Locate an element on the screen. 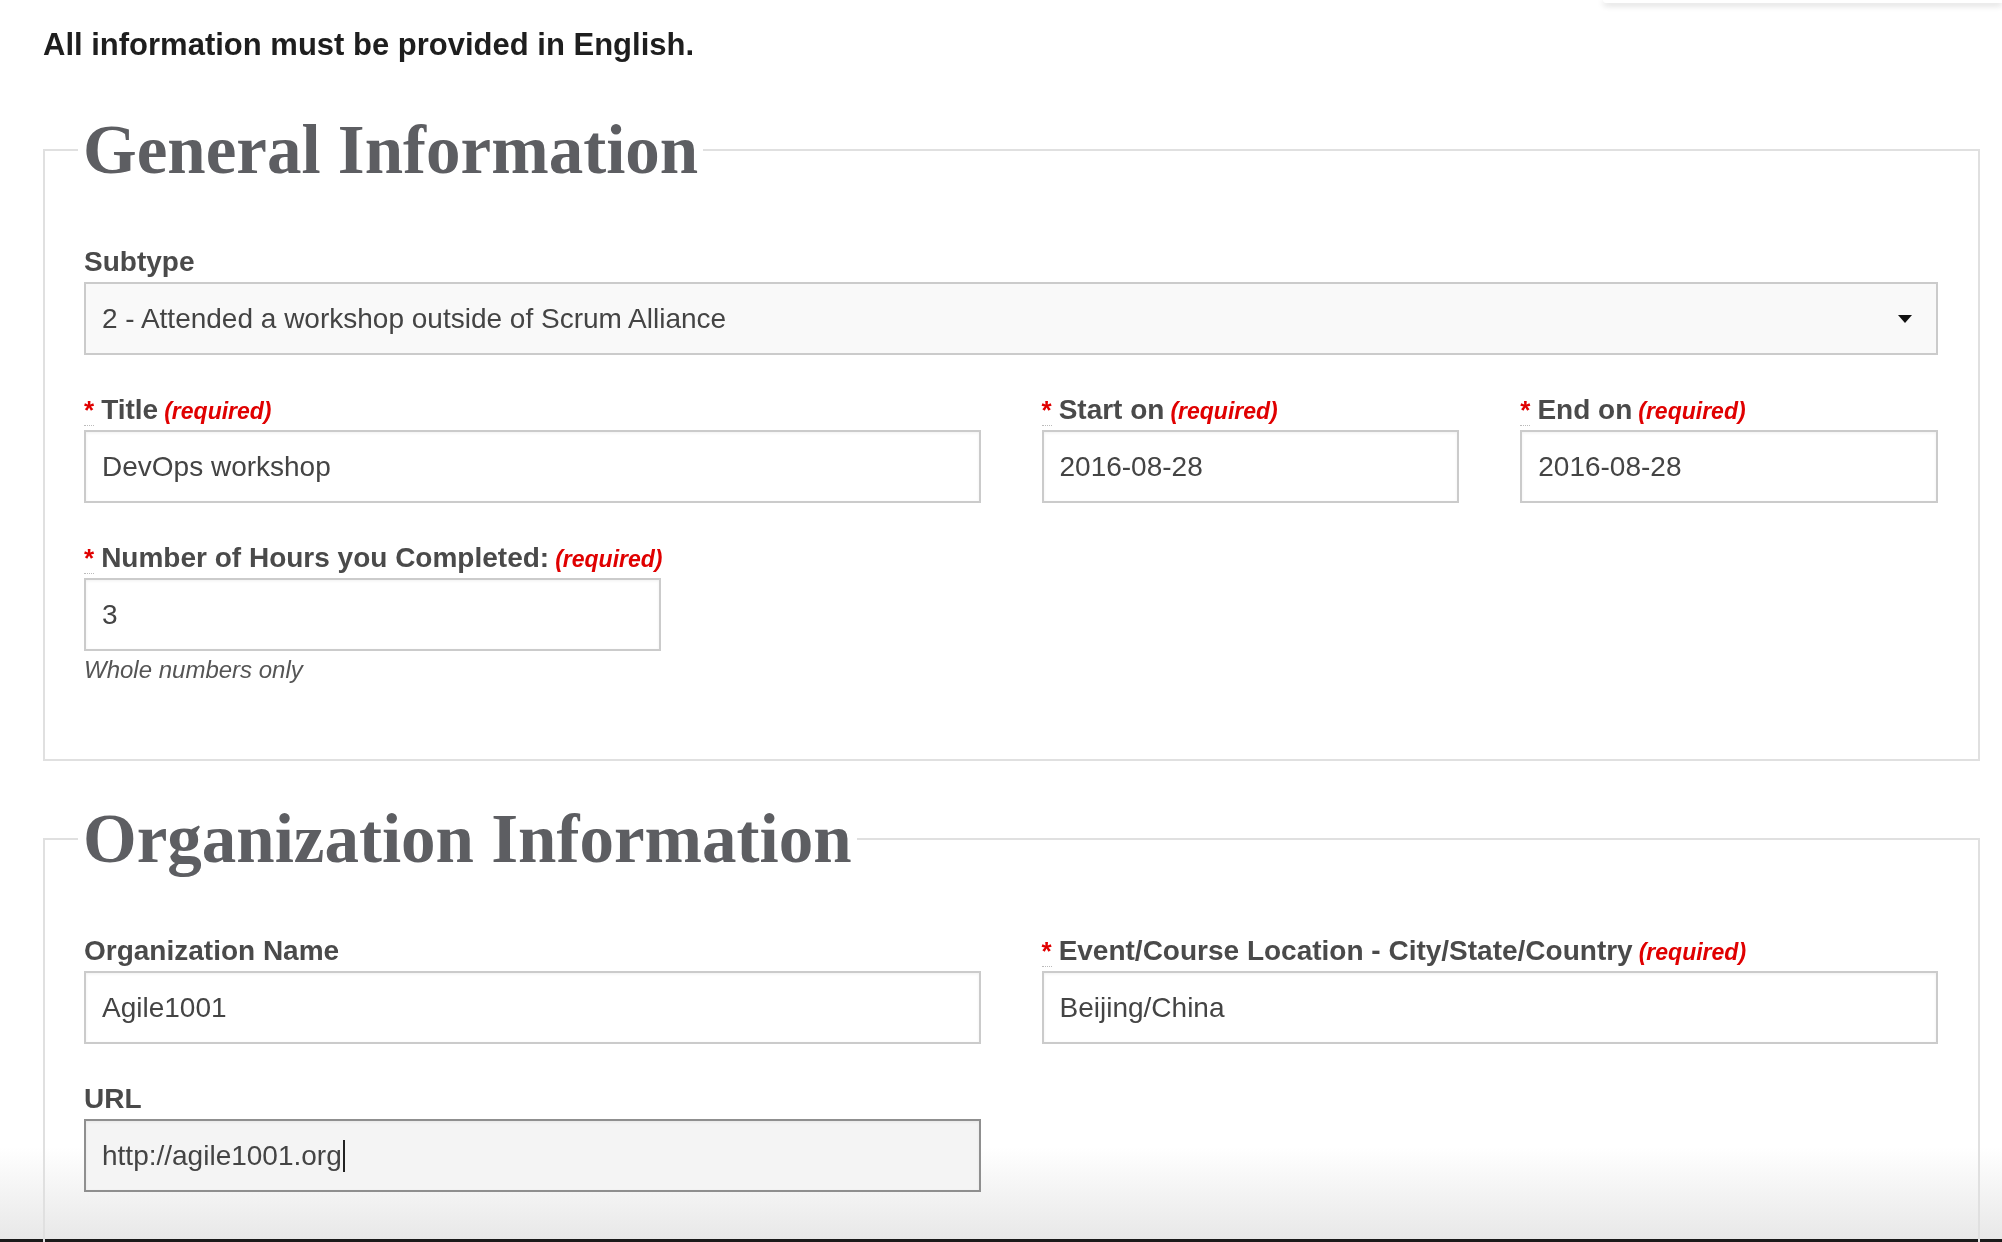 Image resolution: width=2002 pixels, height=1242 pixels. field-label: Subtype is located at coordinates (139, 262).